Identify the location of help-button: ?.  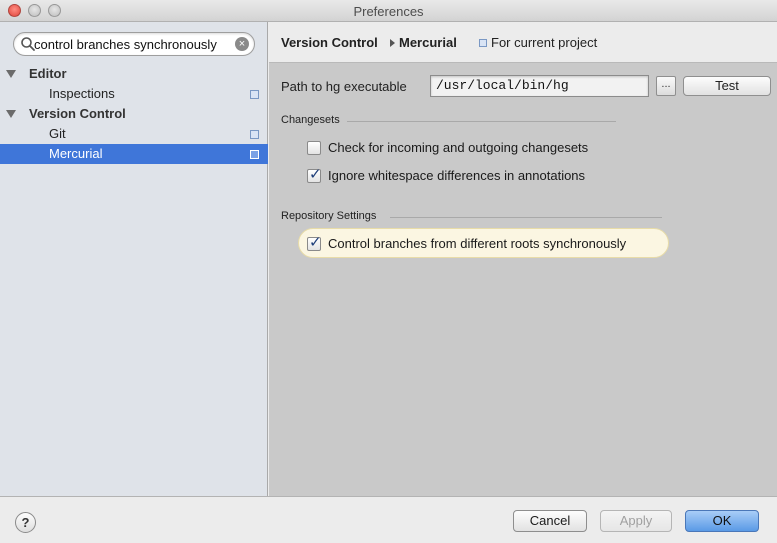
(25, 522).